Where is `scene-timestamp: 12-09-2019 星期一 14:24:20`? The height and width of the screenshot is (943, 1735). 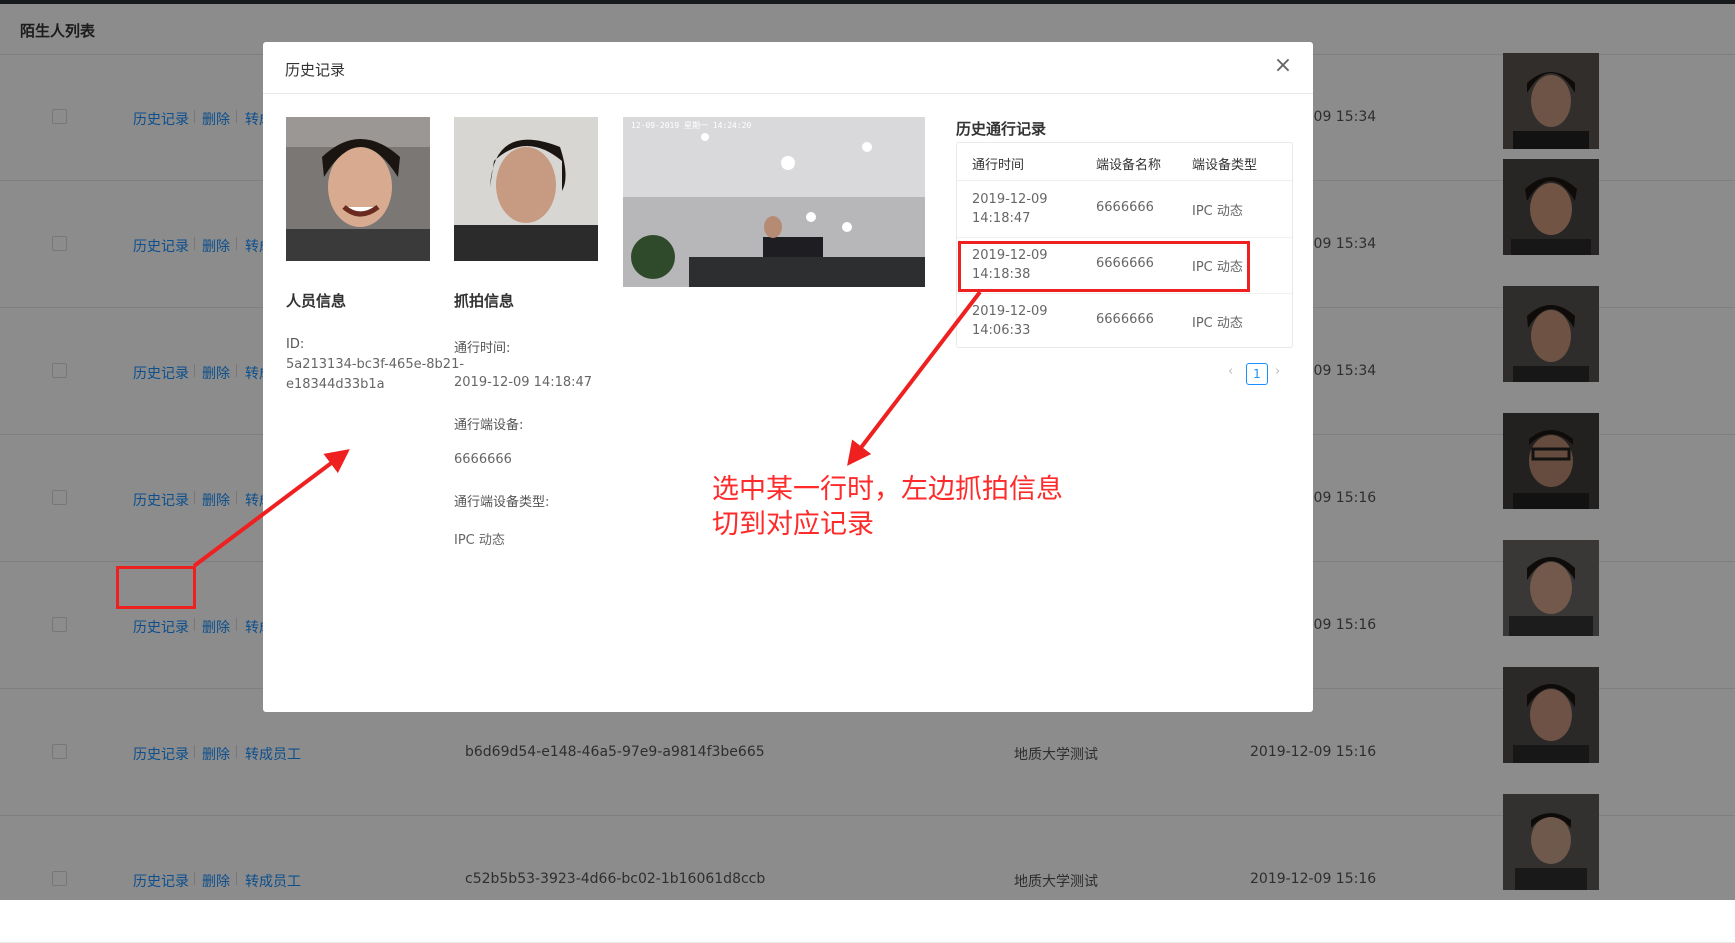 scene-timestamp: 12-09-2019 星期一 14:24:20 is located at coordinates (691, 125).